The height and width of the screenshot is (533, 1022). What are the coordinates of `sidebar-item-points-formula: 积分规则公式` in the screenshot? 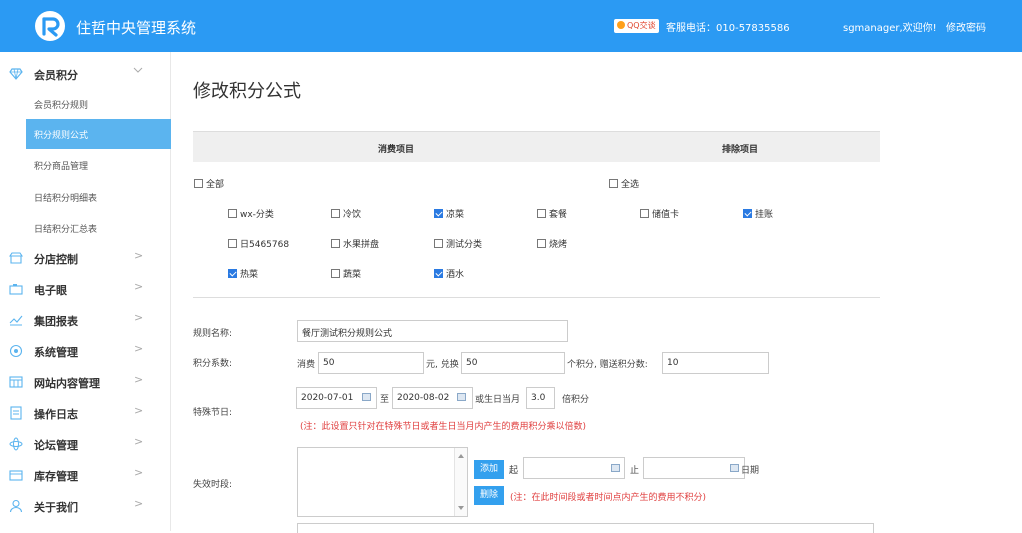 It's located at (98, 134).